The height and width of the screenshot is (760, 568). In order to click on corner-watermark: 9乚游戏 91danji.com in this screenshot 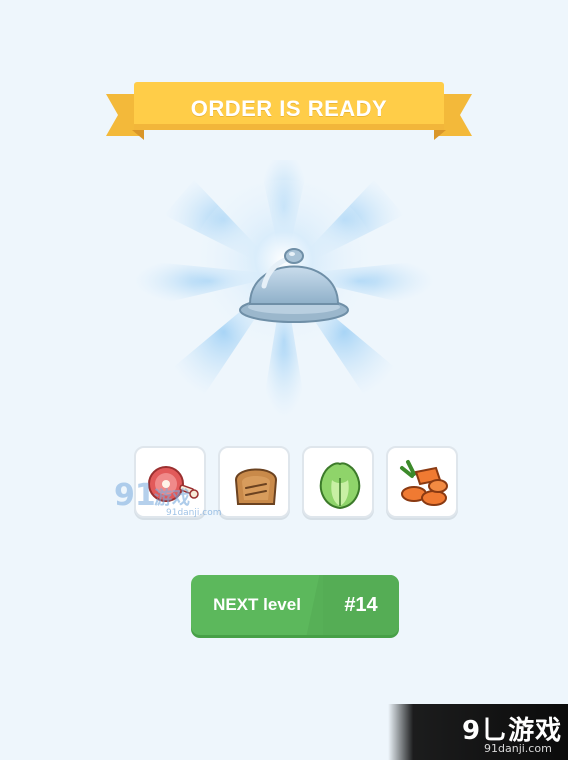, I will do `click(478, 732)`.